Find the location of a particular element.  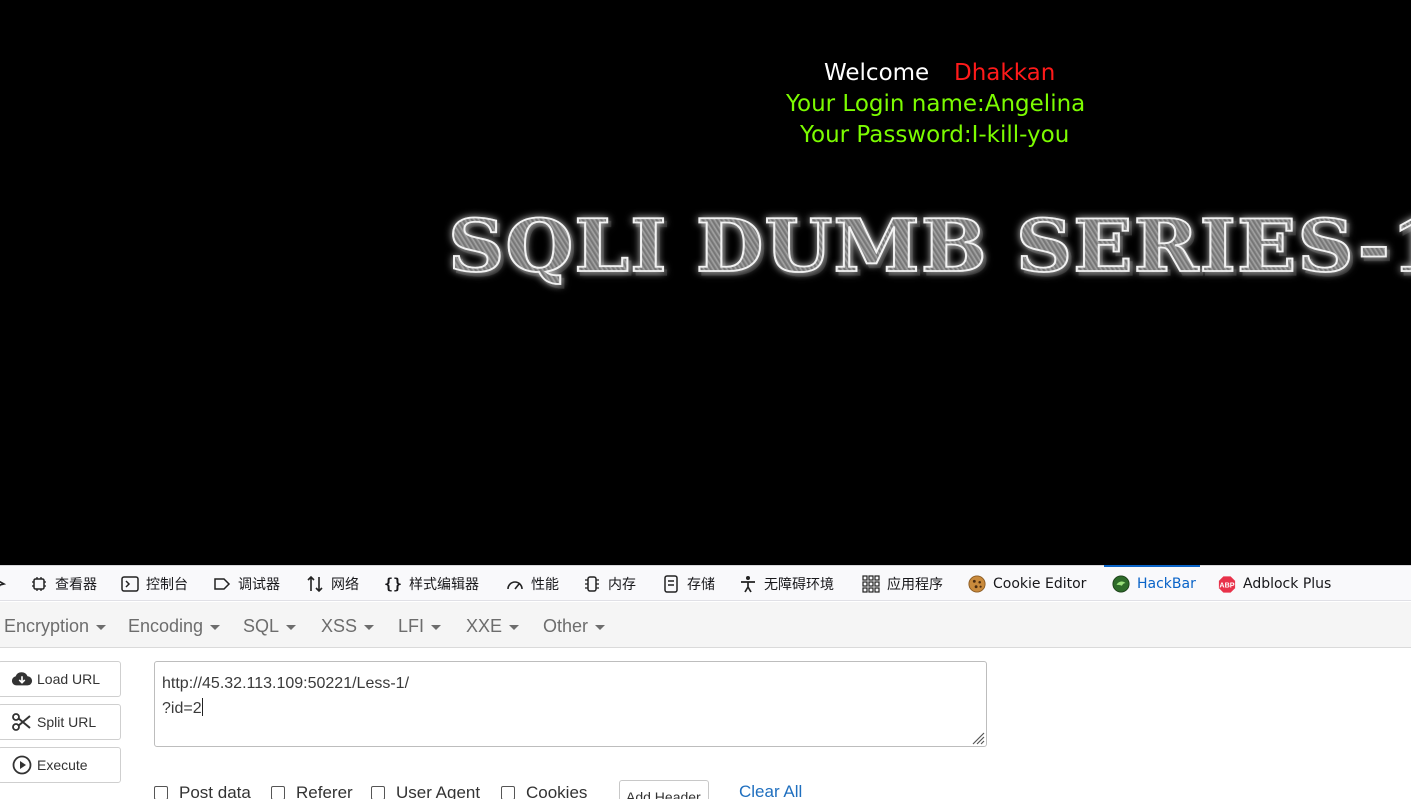

user-agent-checkbox is located at coordinates (378, 792).